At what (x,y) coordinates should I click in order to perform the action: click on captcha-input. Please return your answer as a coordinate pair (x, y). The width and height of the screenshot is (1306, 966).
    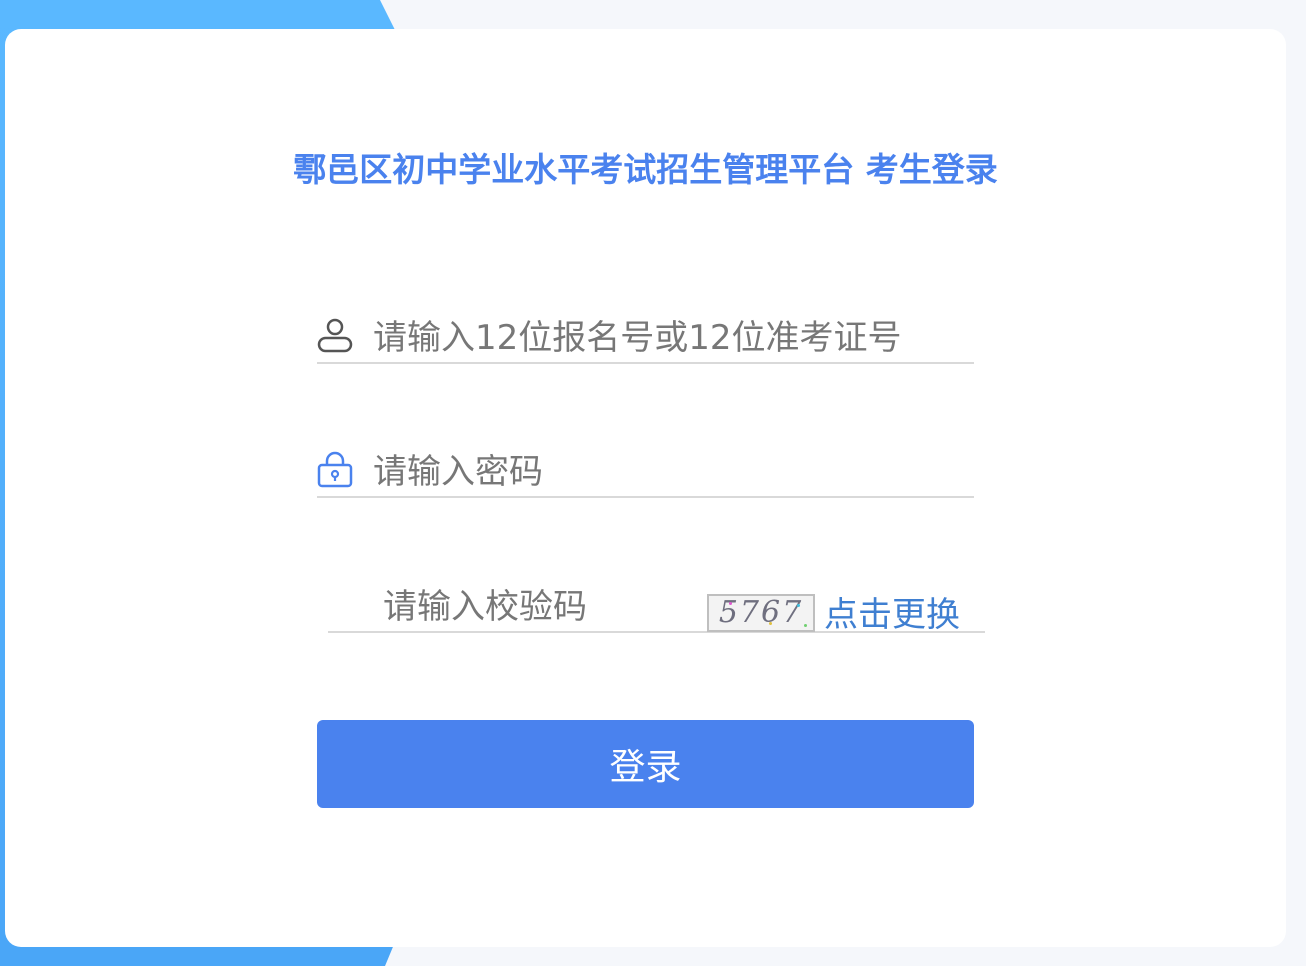
    Looking at the image, I should click on (543, 607).